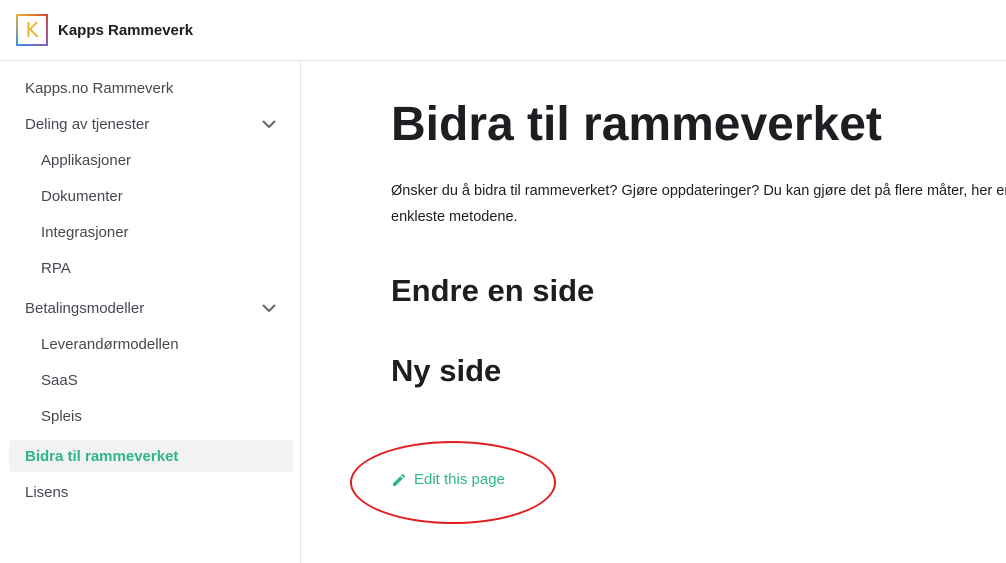 Image resolution: width=1006 pixels, height=563 pixels. Describe the element at coordinates (151, 268) in the screenshot. I see `sidebar-item-rpa: RPA` at that location.